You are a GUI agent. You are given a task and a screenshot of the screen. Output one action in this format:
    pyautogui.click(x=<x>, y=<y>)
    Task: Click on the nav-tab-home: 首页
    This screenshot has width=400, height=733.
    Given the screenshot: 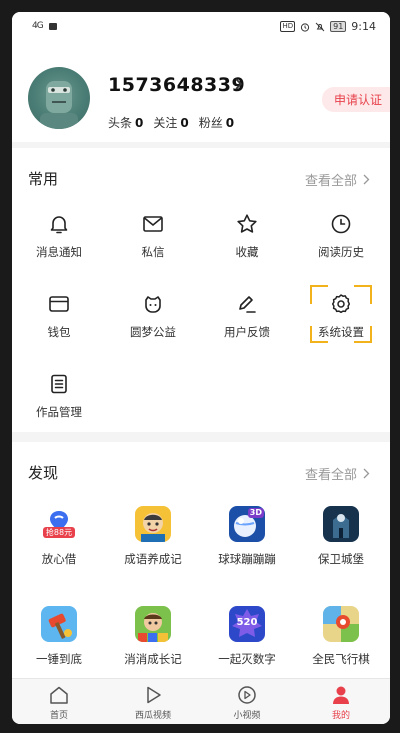 What is the action you would take?
    pyautogui.click(x=59, y=702)
    